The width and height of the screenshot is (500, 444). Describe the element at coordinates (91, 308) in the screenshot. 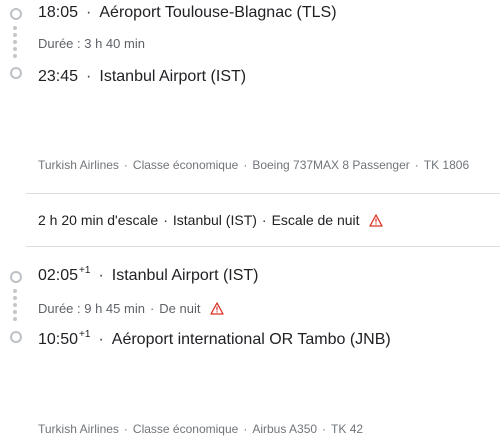

I see `duration-text: Durée : 9 h 45 min` at that location.